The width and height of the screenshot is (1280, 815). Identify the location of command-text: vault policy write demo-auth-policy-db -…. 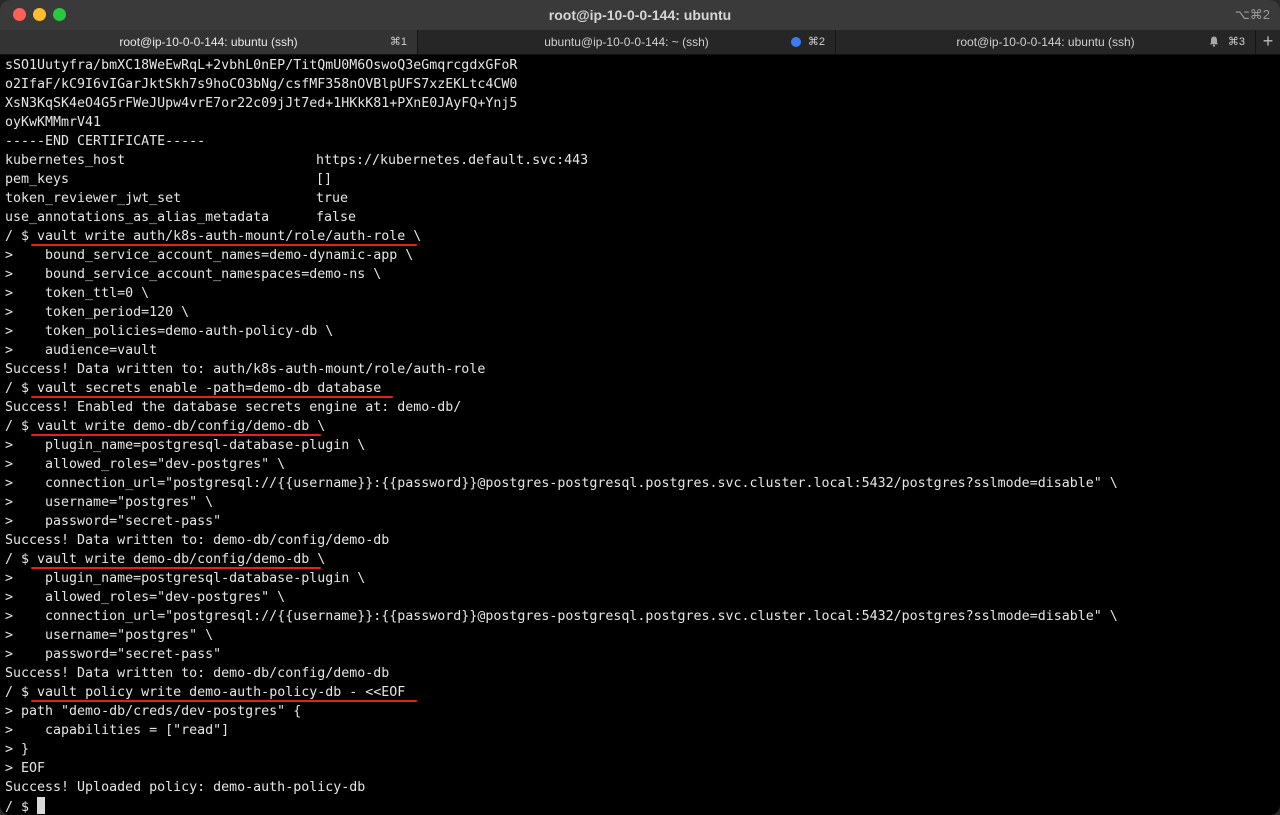
(221, 692).